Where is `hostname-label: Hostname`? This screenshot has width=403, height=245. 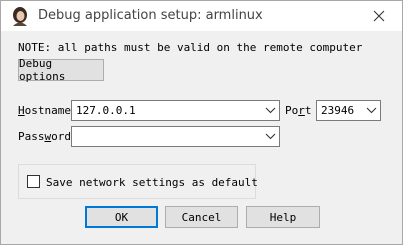
hostname-label: Hostname is located at coordinates (44, 110).